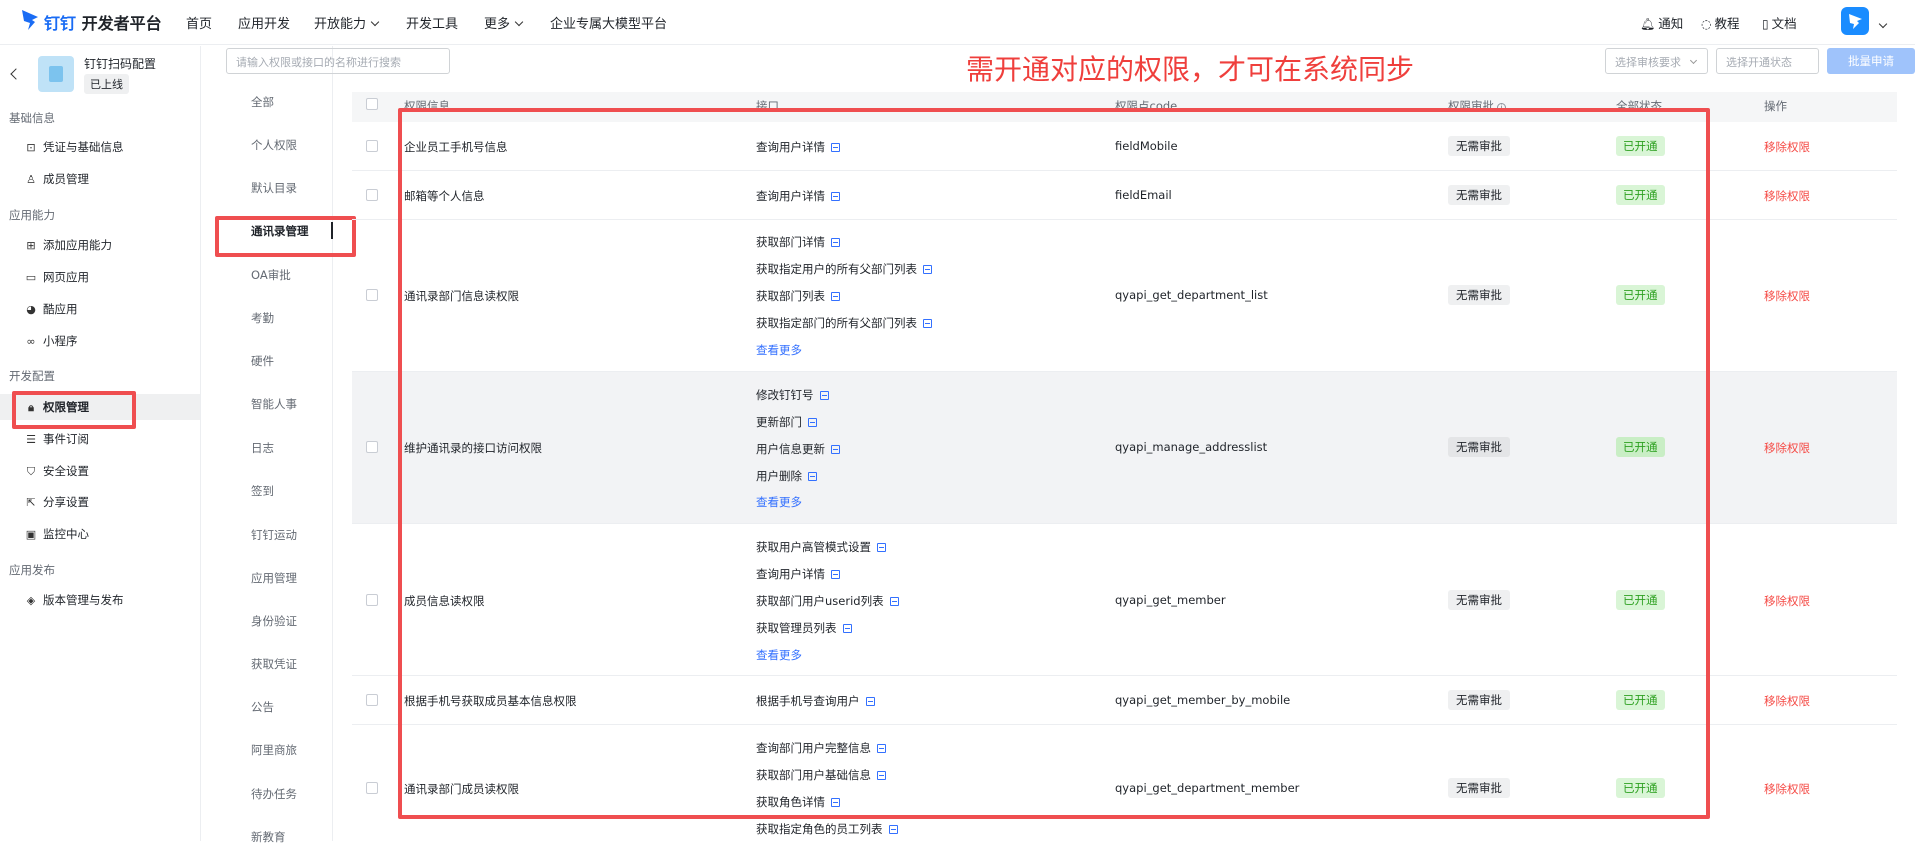 The image size is (1915, 845). I want to click on back-arrow-icon, so click(16, 74).